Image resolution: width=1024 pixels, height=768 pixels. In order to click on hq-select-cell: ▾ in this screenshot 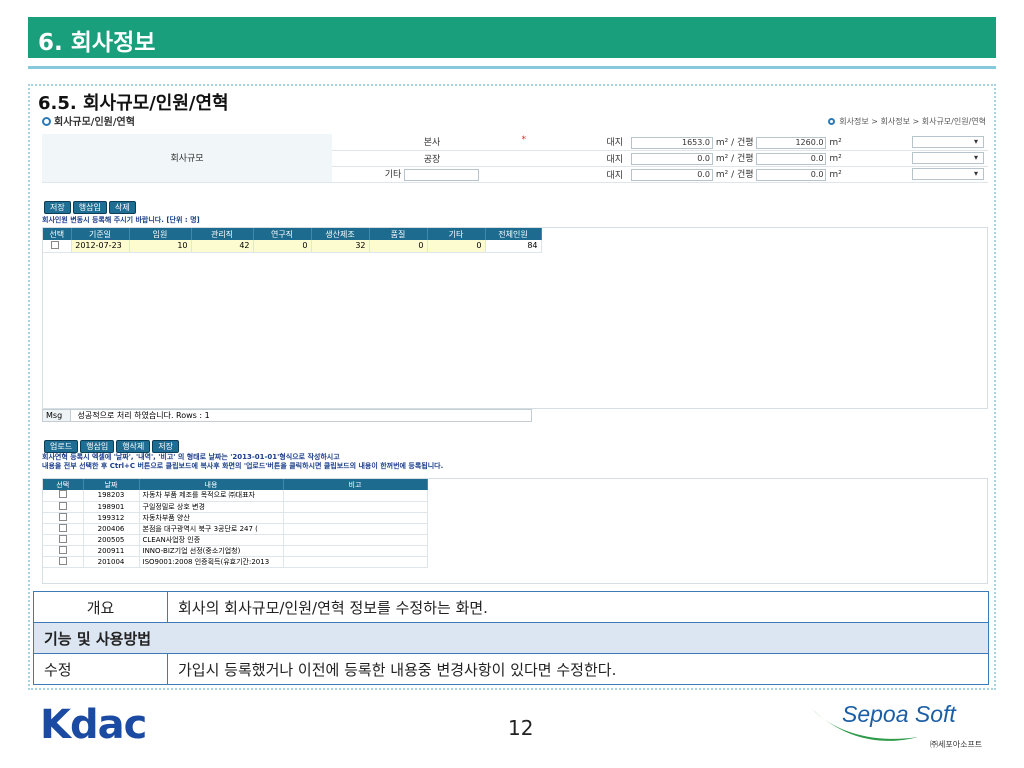, I will do `click(920, 142)`.